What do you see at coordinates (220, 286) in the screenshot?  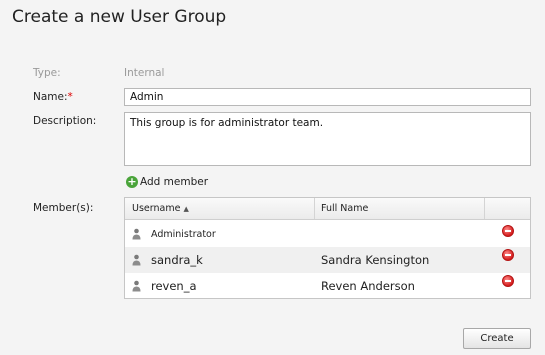 I see `username-cell: reven_a` at bounding box center [220, 286].